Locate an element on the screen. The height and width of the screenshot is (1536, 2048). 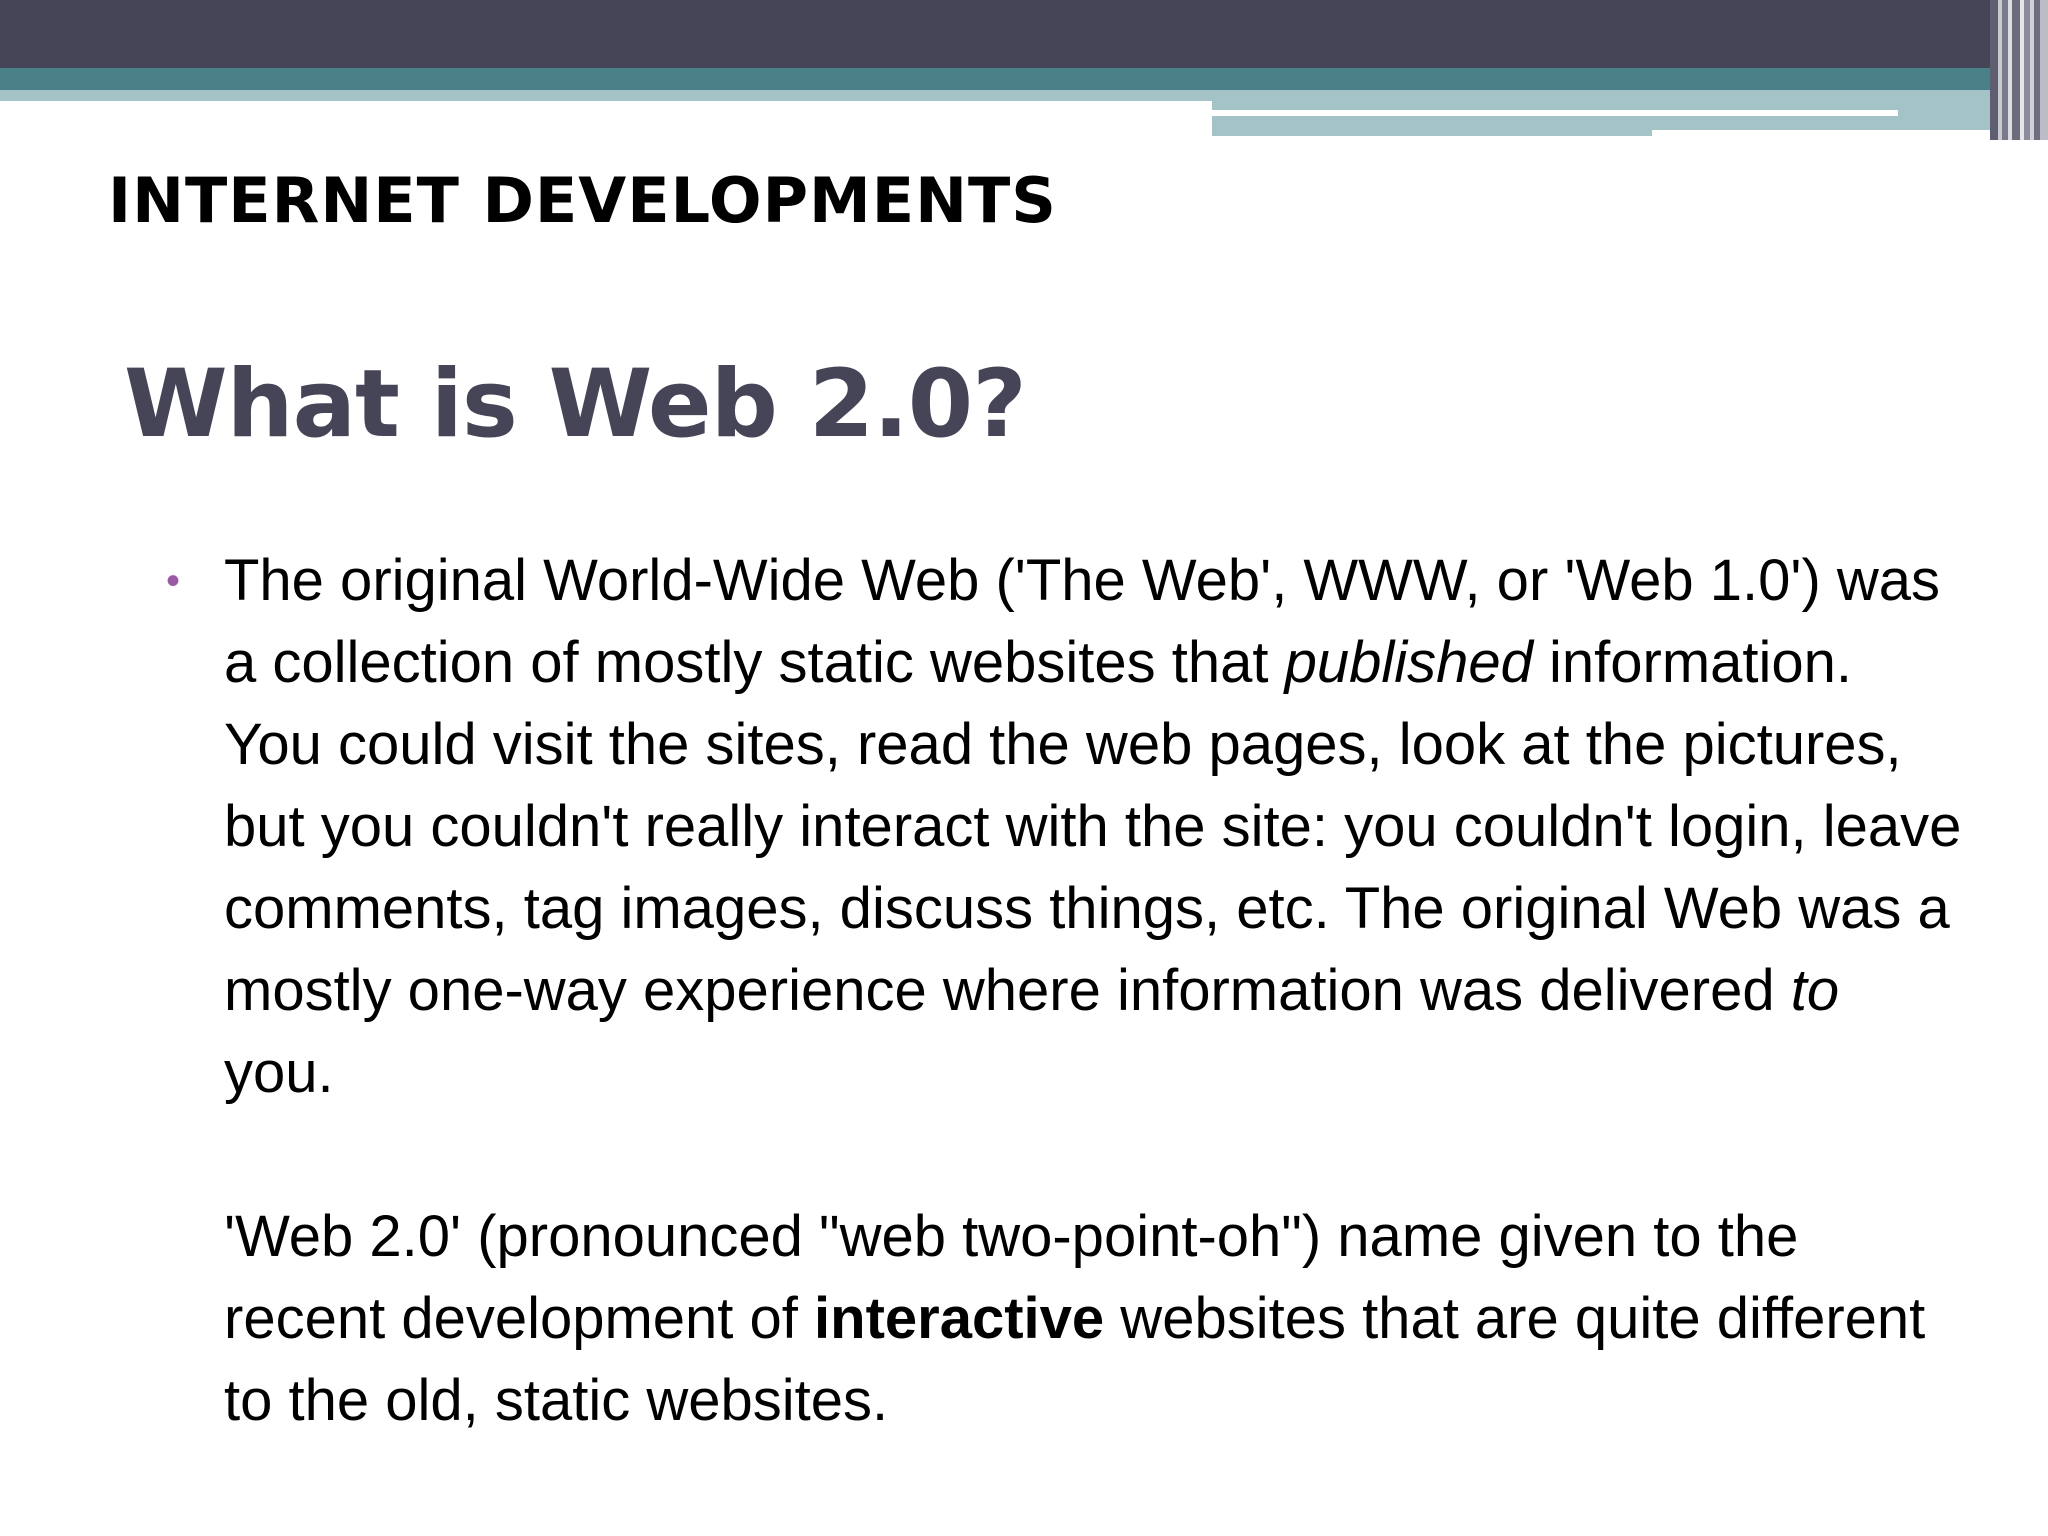
slide-title: What is Web 2.0? is located at coordinates (575, 404).